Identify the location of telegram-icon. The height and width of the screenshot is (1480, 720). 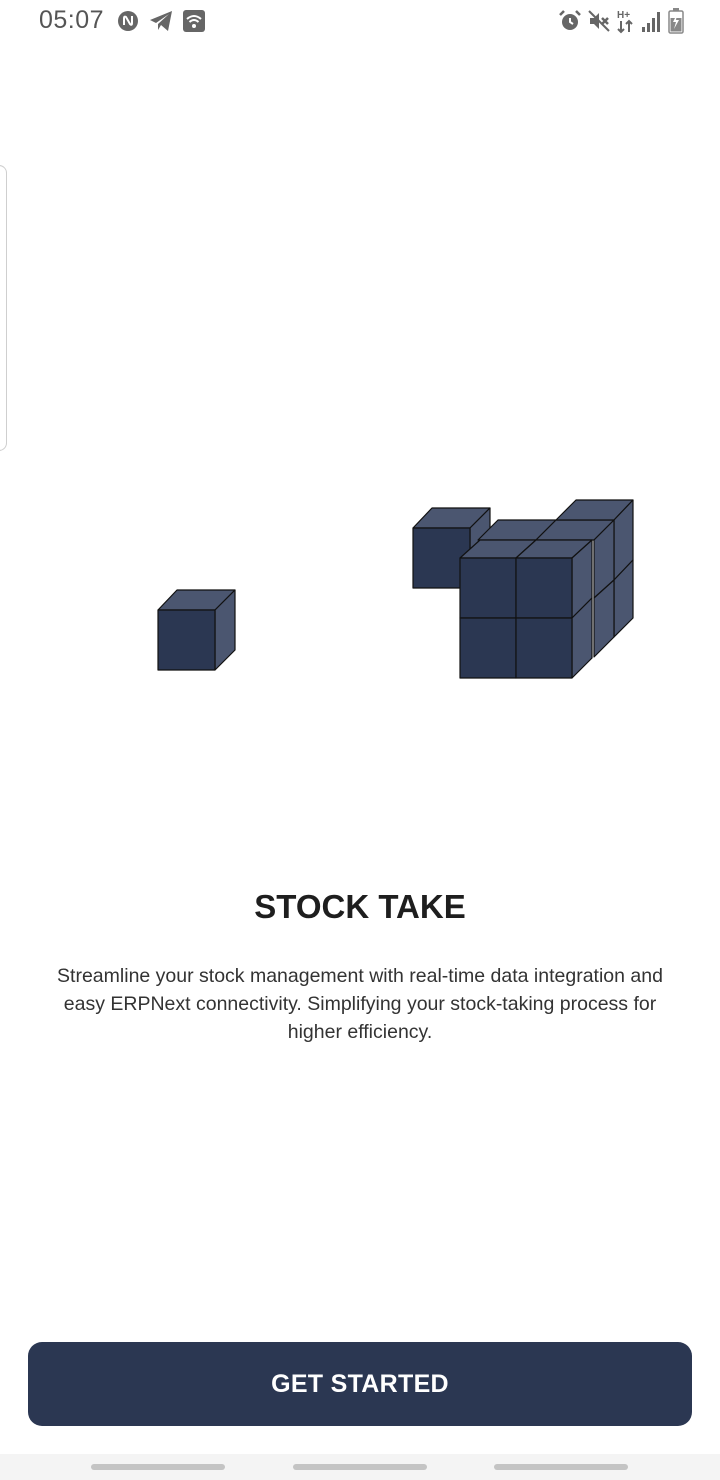
(161, 21).